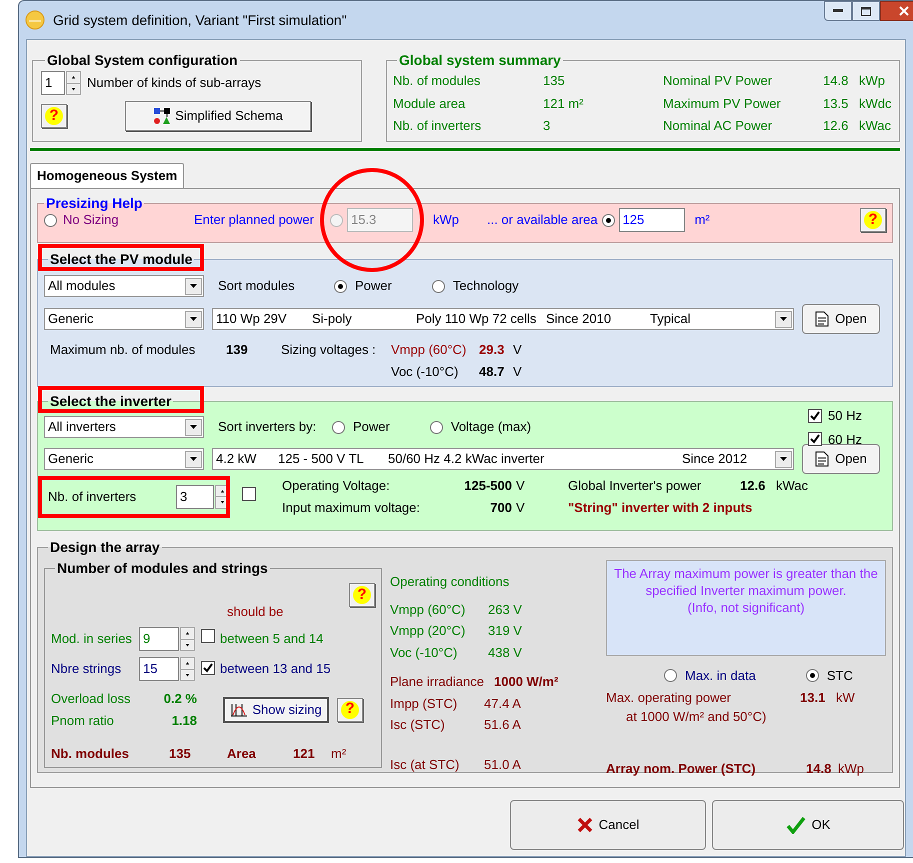  Describe the element at coordinates (195, 496) in the screenshot. I see `number-field: 3` at that location.